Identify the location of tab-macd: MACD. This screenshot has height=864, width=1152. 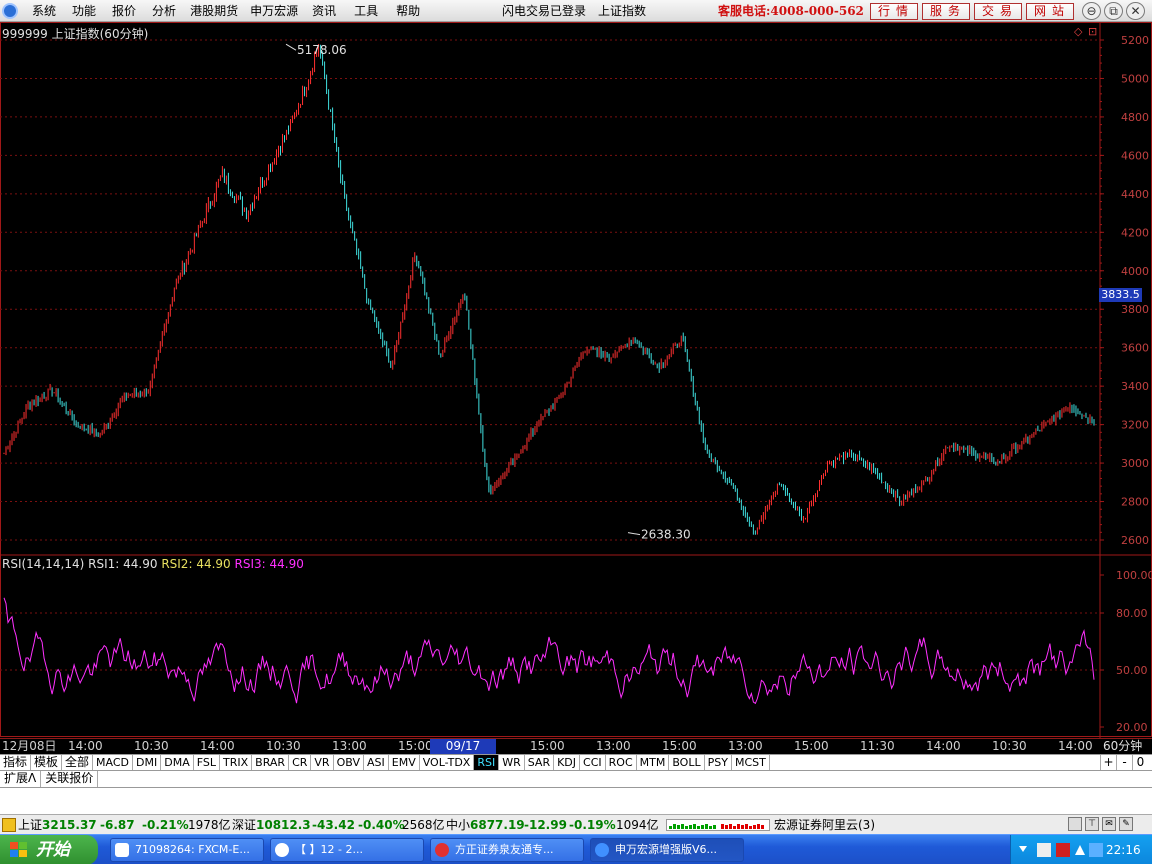
(113, 762).